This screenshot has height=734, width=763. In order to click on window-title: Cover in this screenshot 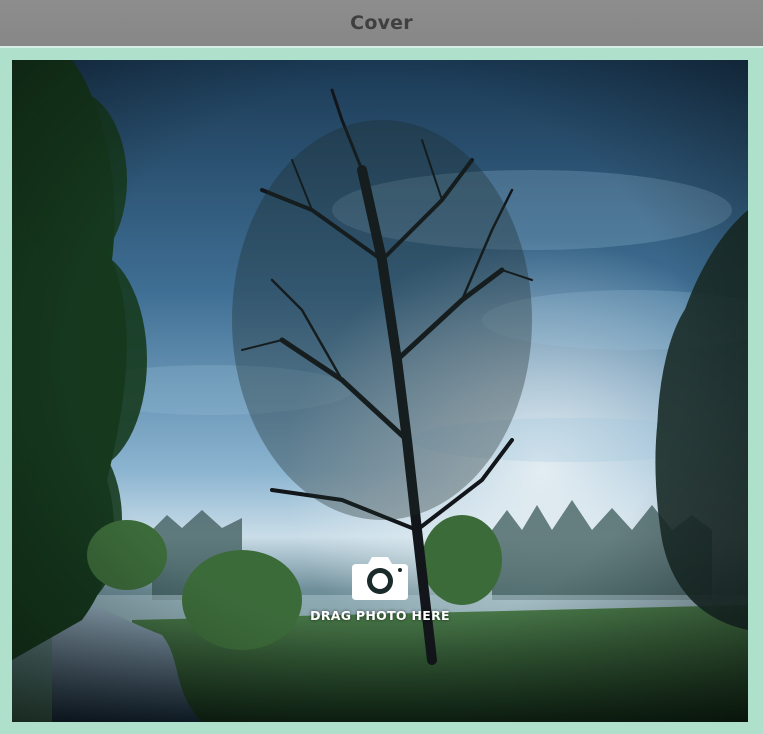, I will do `click(381, 23)`.